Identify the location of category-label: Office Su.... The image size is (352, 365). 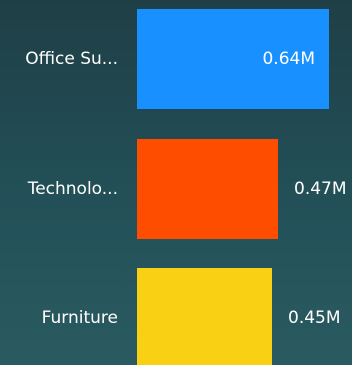
(71, 59).